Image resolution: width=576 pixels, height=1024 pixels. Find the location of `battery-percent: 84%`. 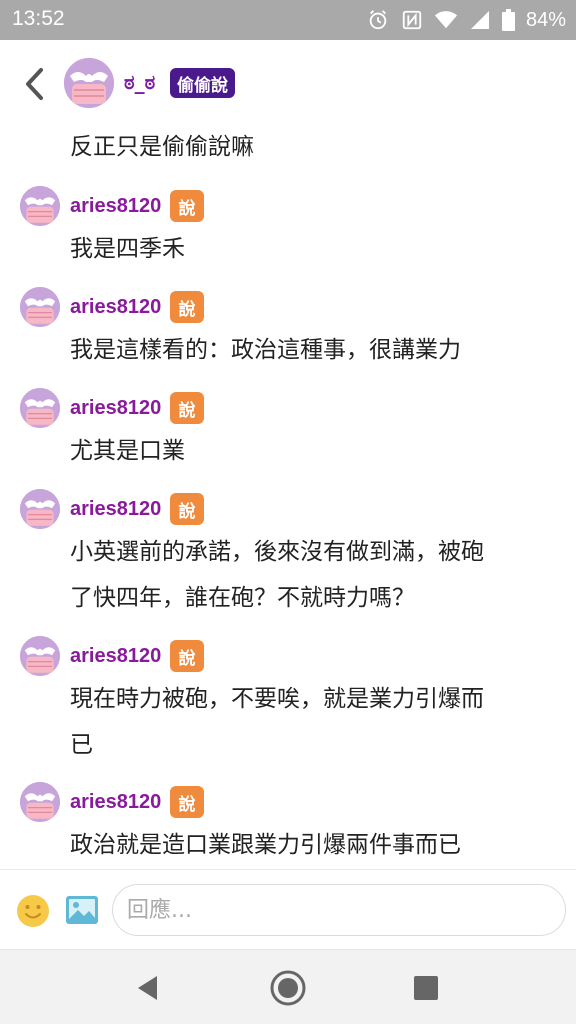

battery-percent: 84% is located at coordinates (545, 19).